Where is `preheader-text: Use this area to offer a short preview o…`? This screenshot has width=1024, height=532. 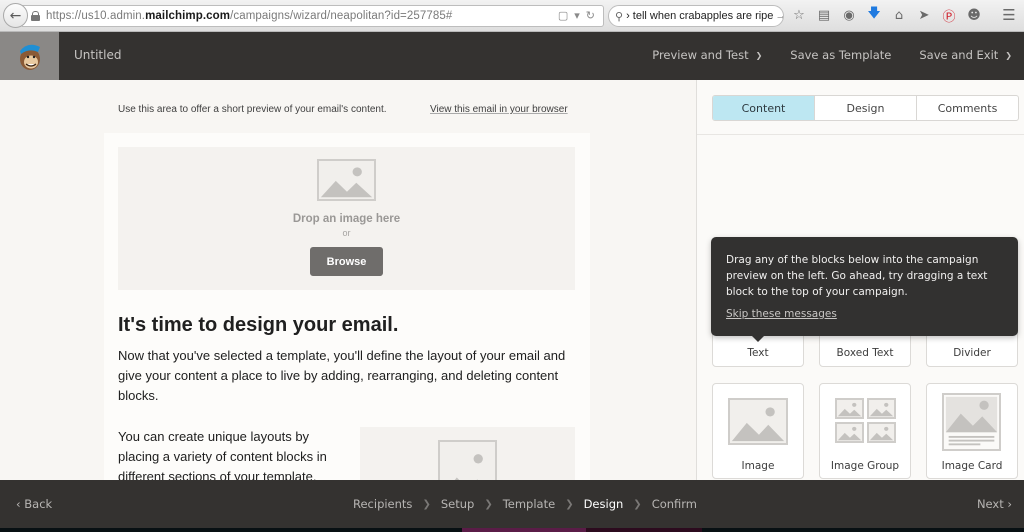
preheader-text: Use this area to offer a short preview o… is located at coordinates (252, 109).